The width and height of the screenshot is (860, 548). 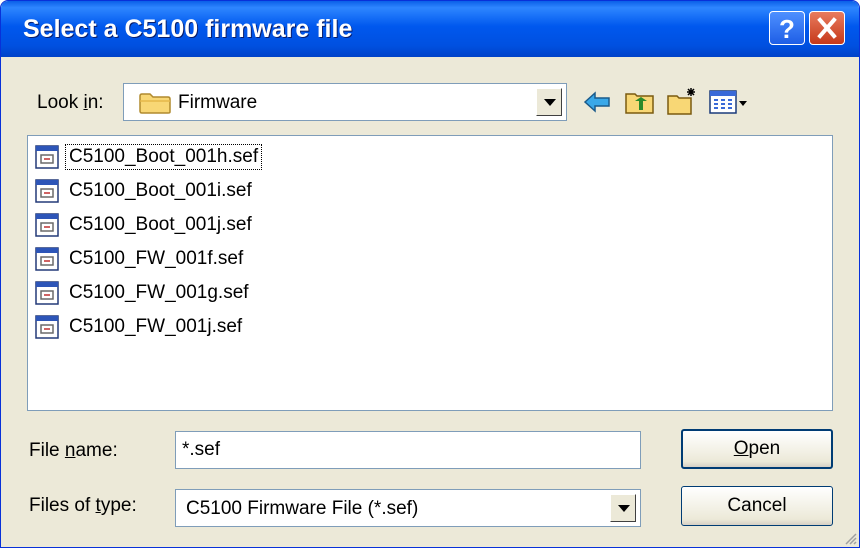 I want to click on file-type-dropdown: C5100 Firmware File (*.sef), so click(x=408, y=508).